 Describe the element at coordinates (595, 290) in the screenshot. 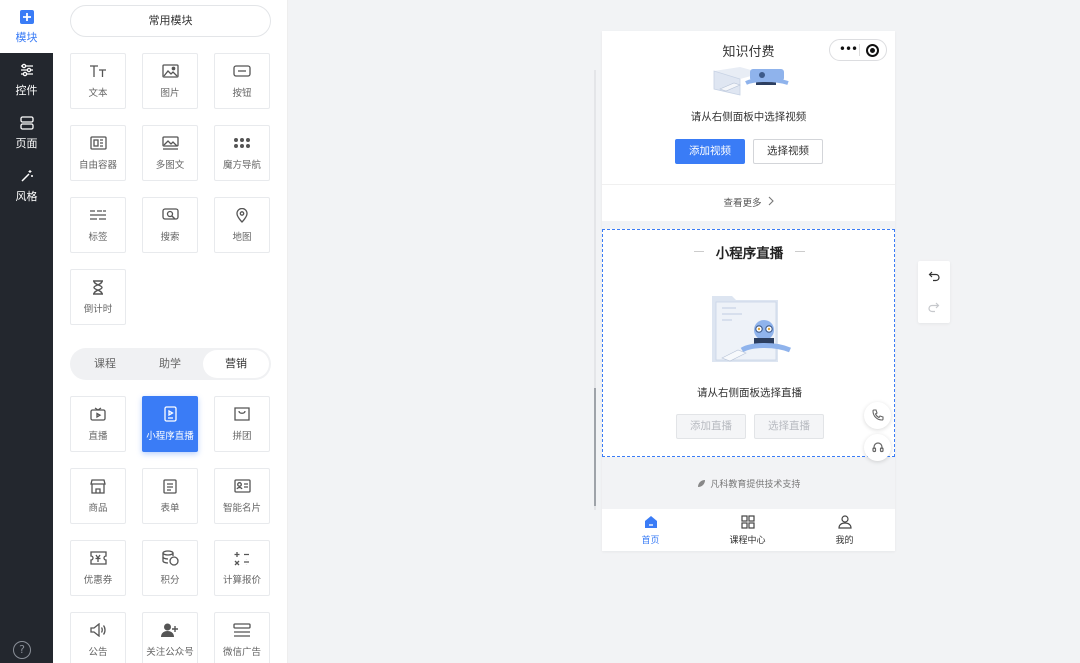

I see `canvas-scrollbar` at that location.